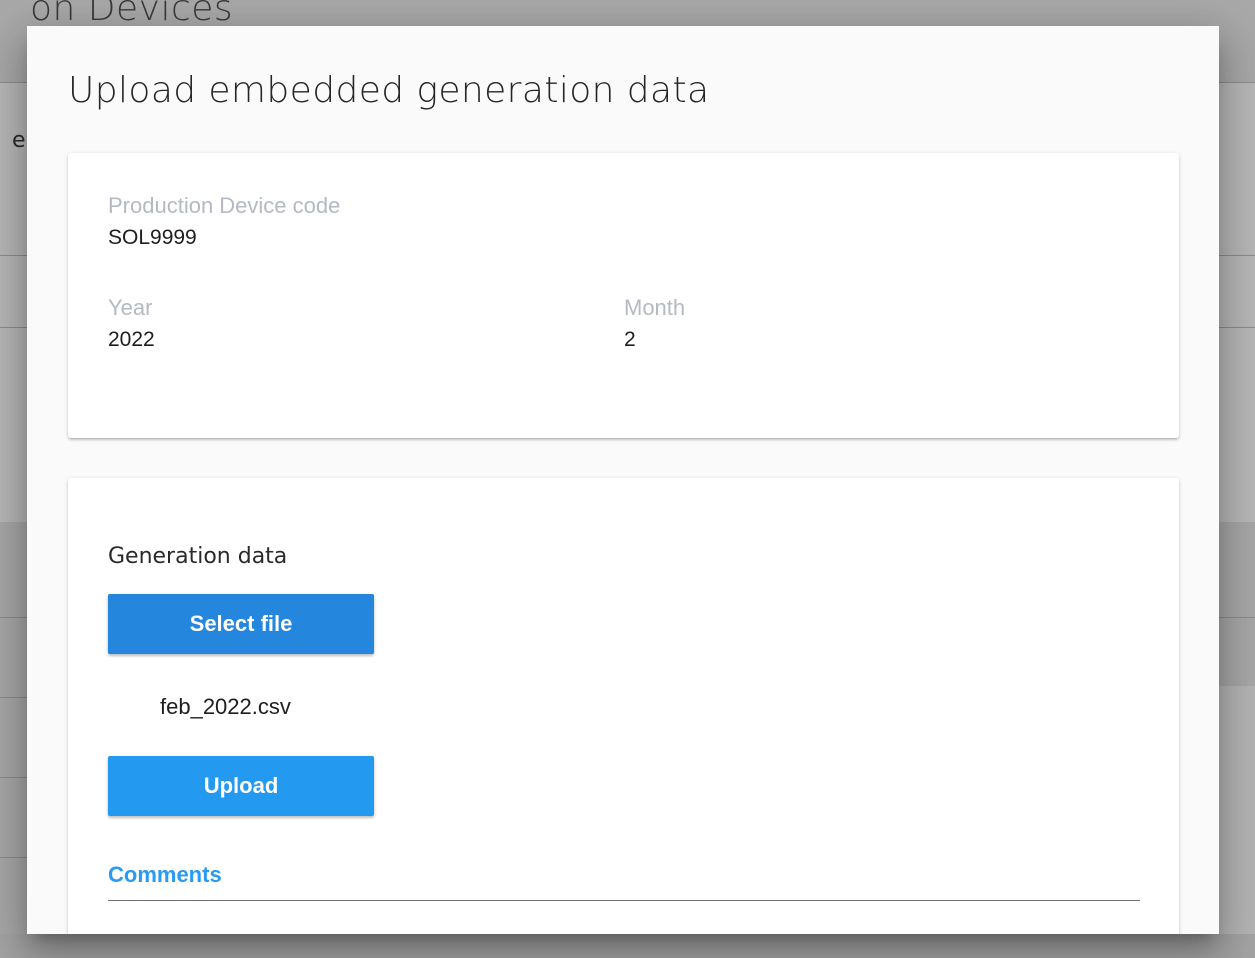  Describe the element at coordinates (225, 706) in the screenshot. I see `selected-file-name: feb_2022.csv` at that location.